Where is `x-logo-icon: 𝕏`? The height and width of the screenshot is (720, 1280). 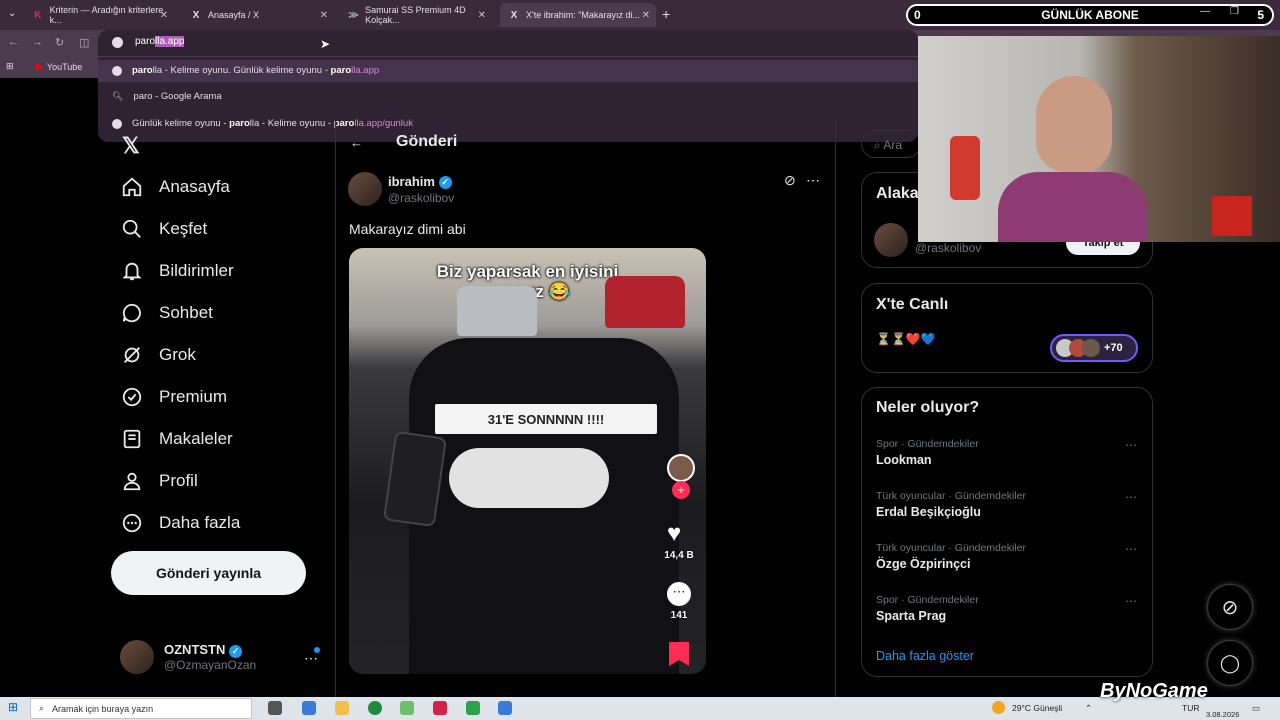
x-logo-icon: 𝕏 is located at coordinates (131, 146).